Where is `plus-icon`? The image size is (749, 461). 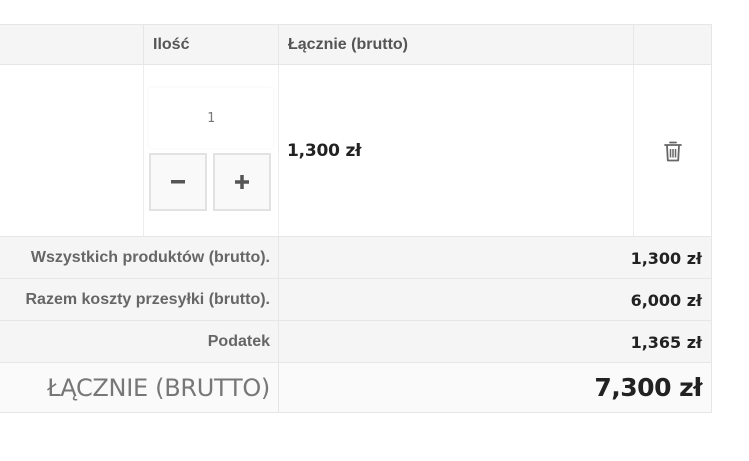 plus-icon is located at coordinates (242, 182).